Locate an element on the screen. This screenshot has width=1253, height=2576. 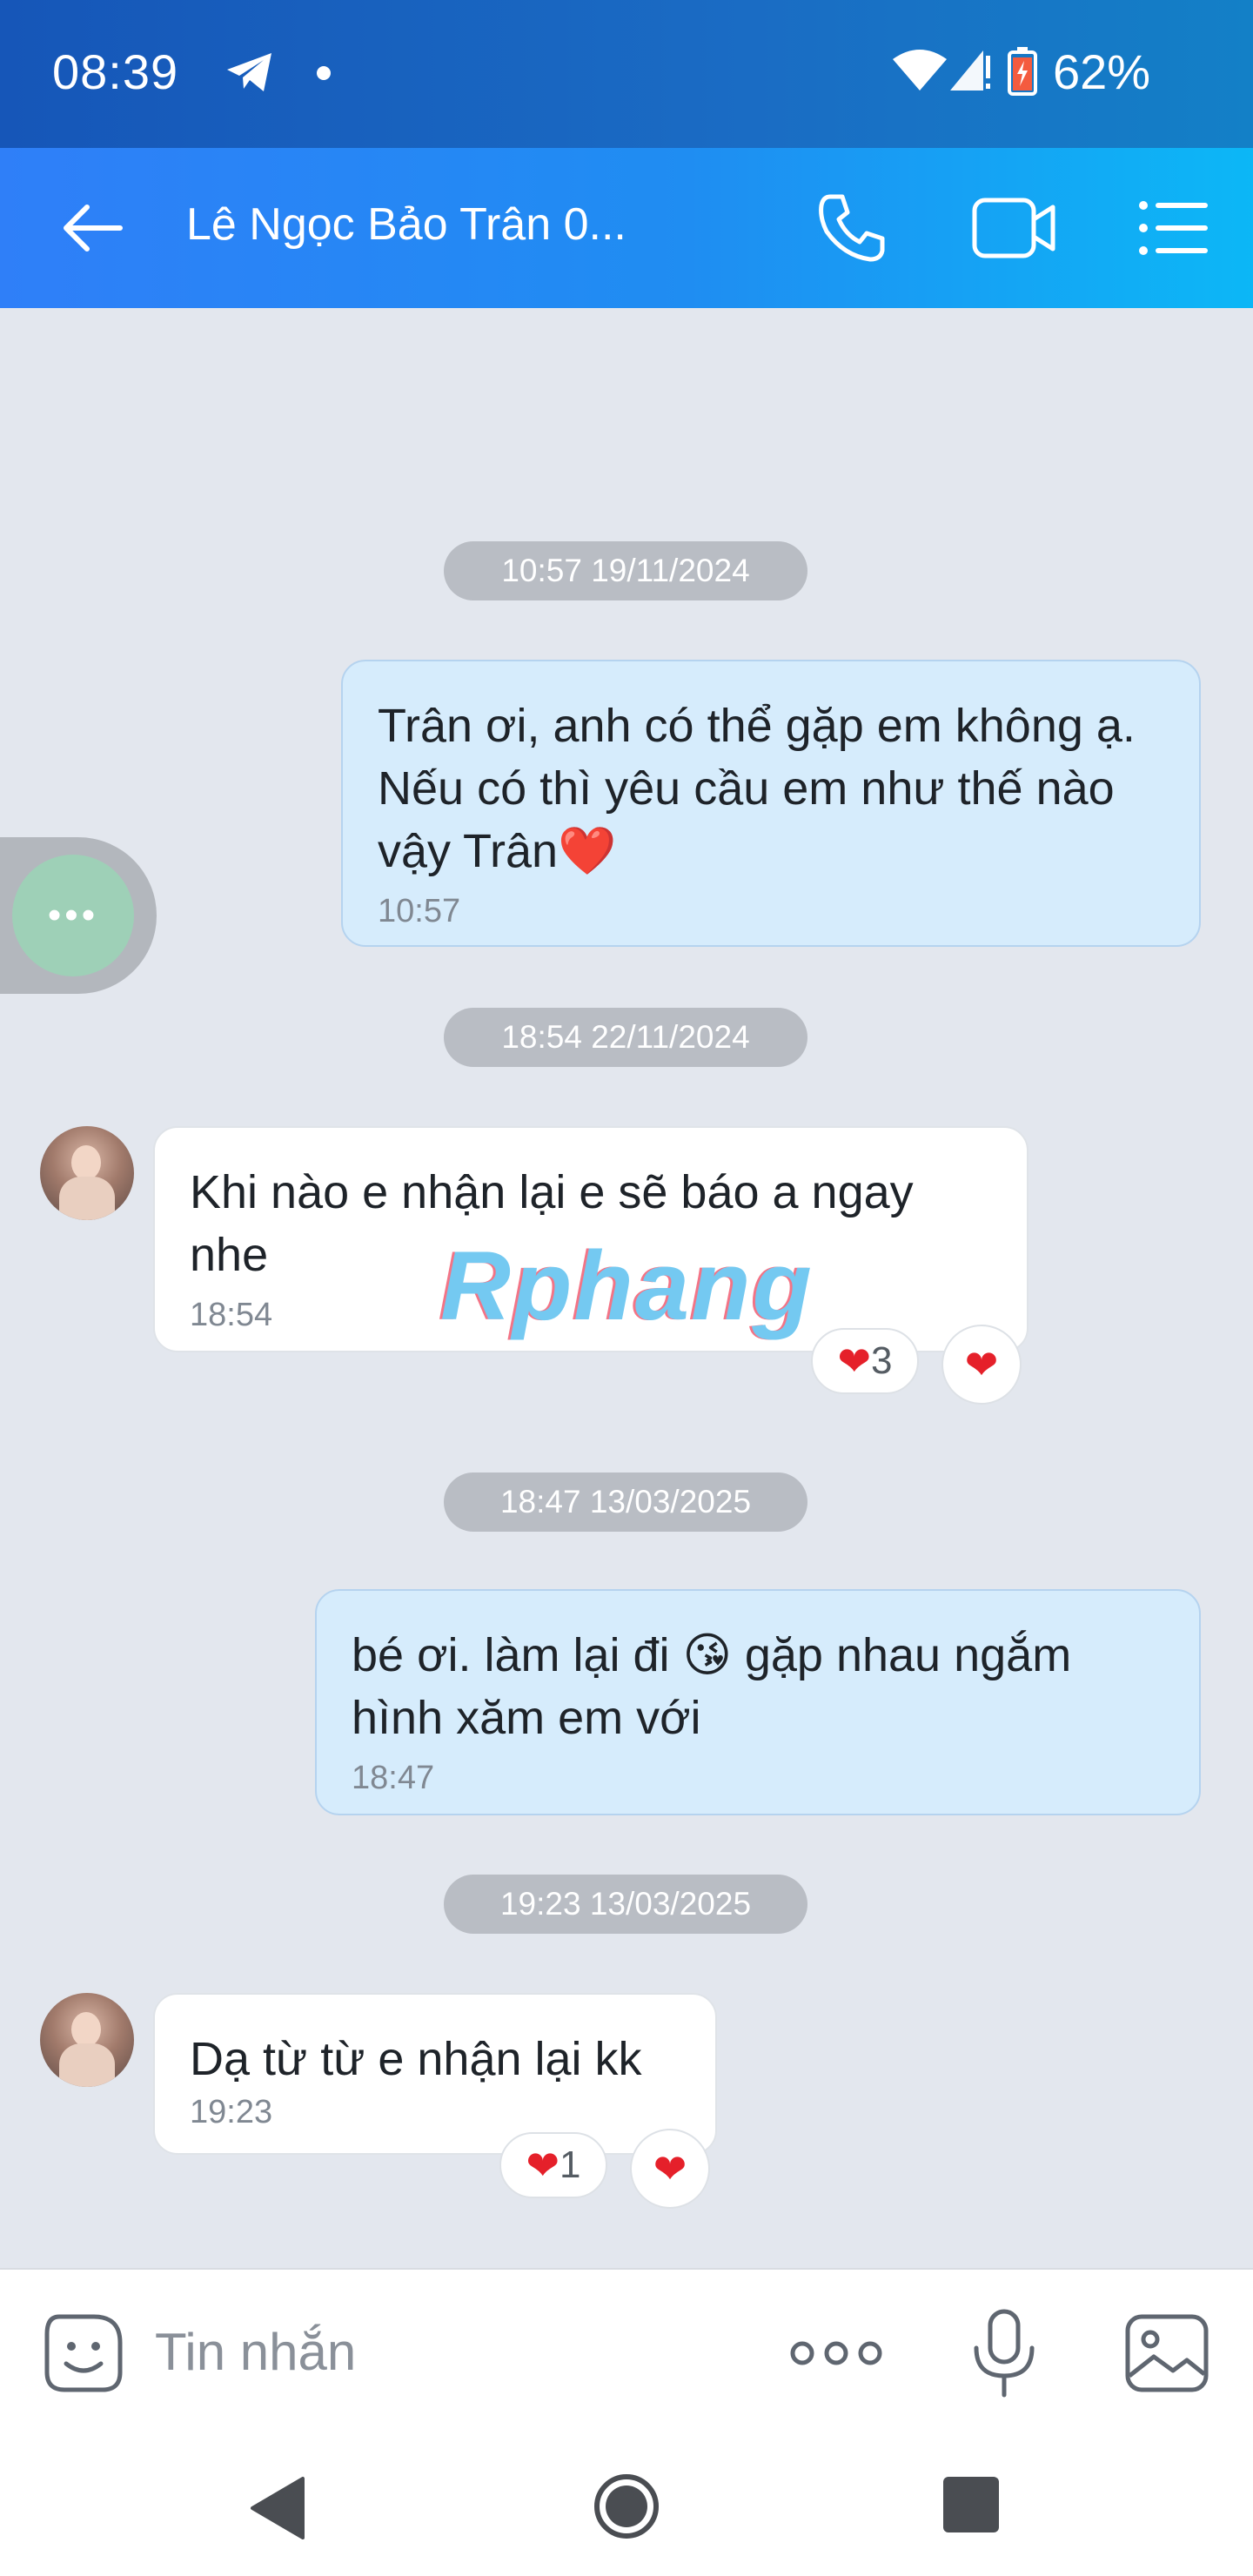
kiss-emoji: 😘 is located at coordinates (707, 1655).